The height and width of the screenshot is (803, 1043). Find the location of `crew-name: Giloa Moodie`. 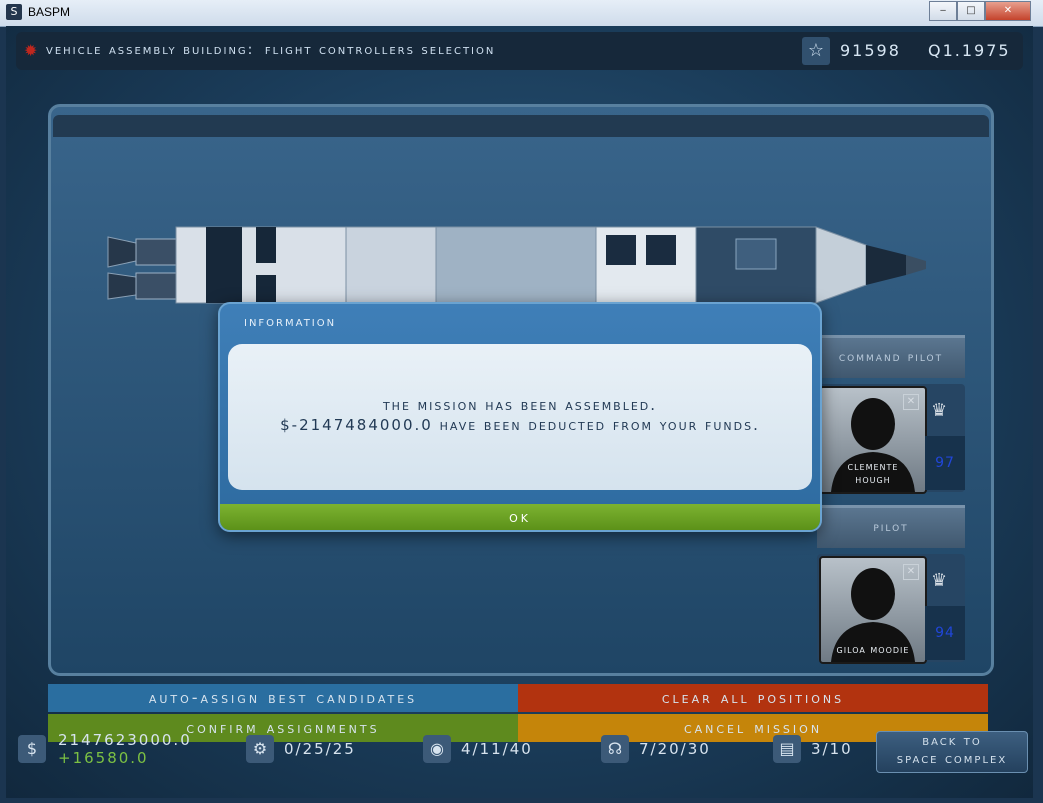

crew-name: Giloa Moodie is located at coordinates (873, 649).